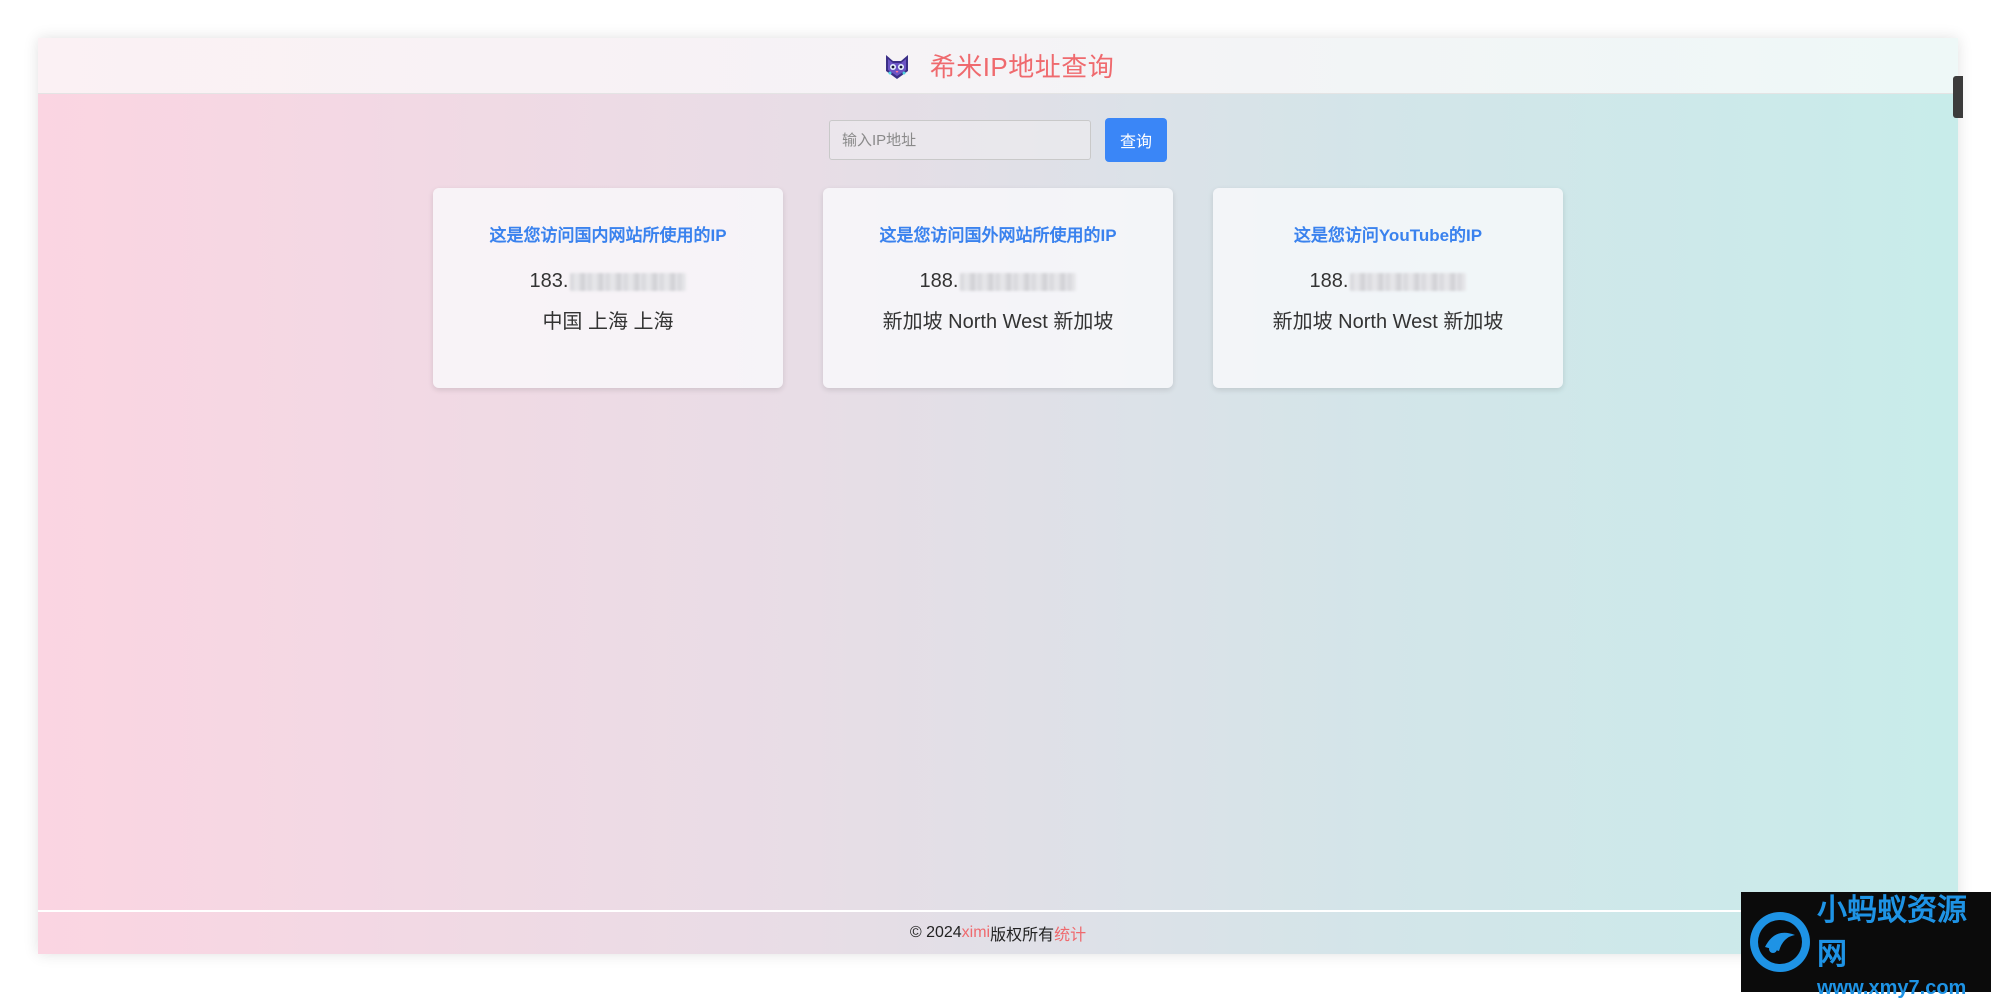 The image size is (1991, 1000). I want to click on card-title: 这是您访问YouTube的IP, so click(1388, 235).